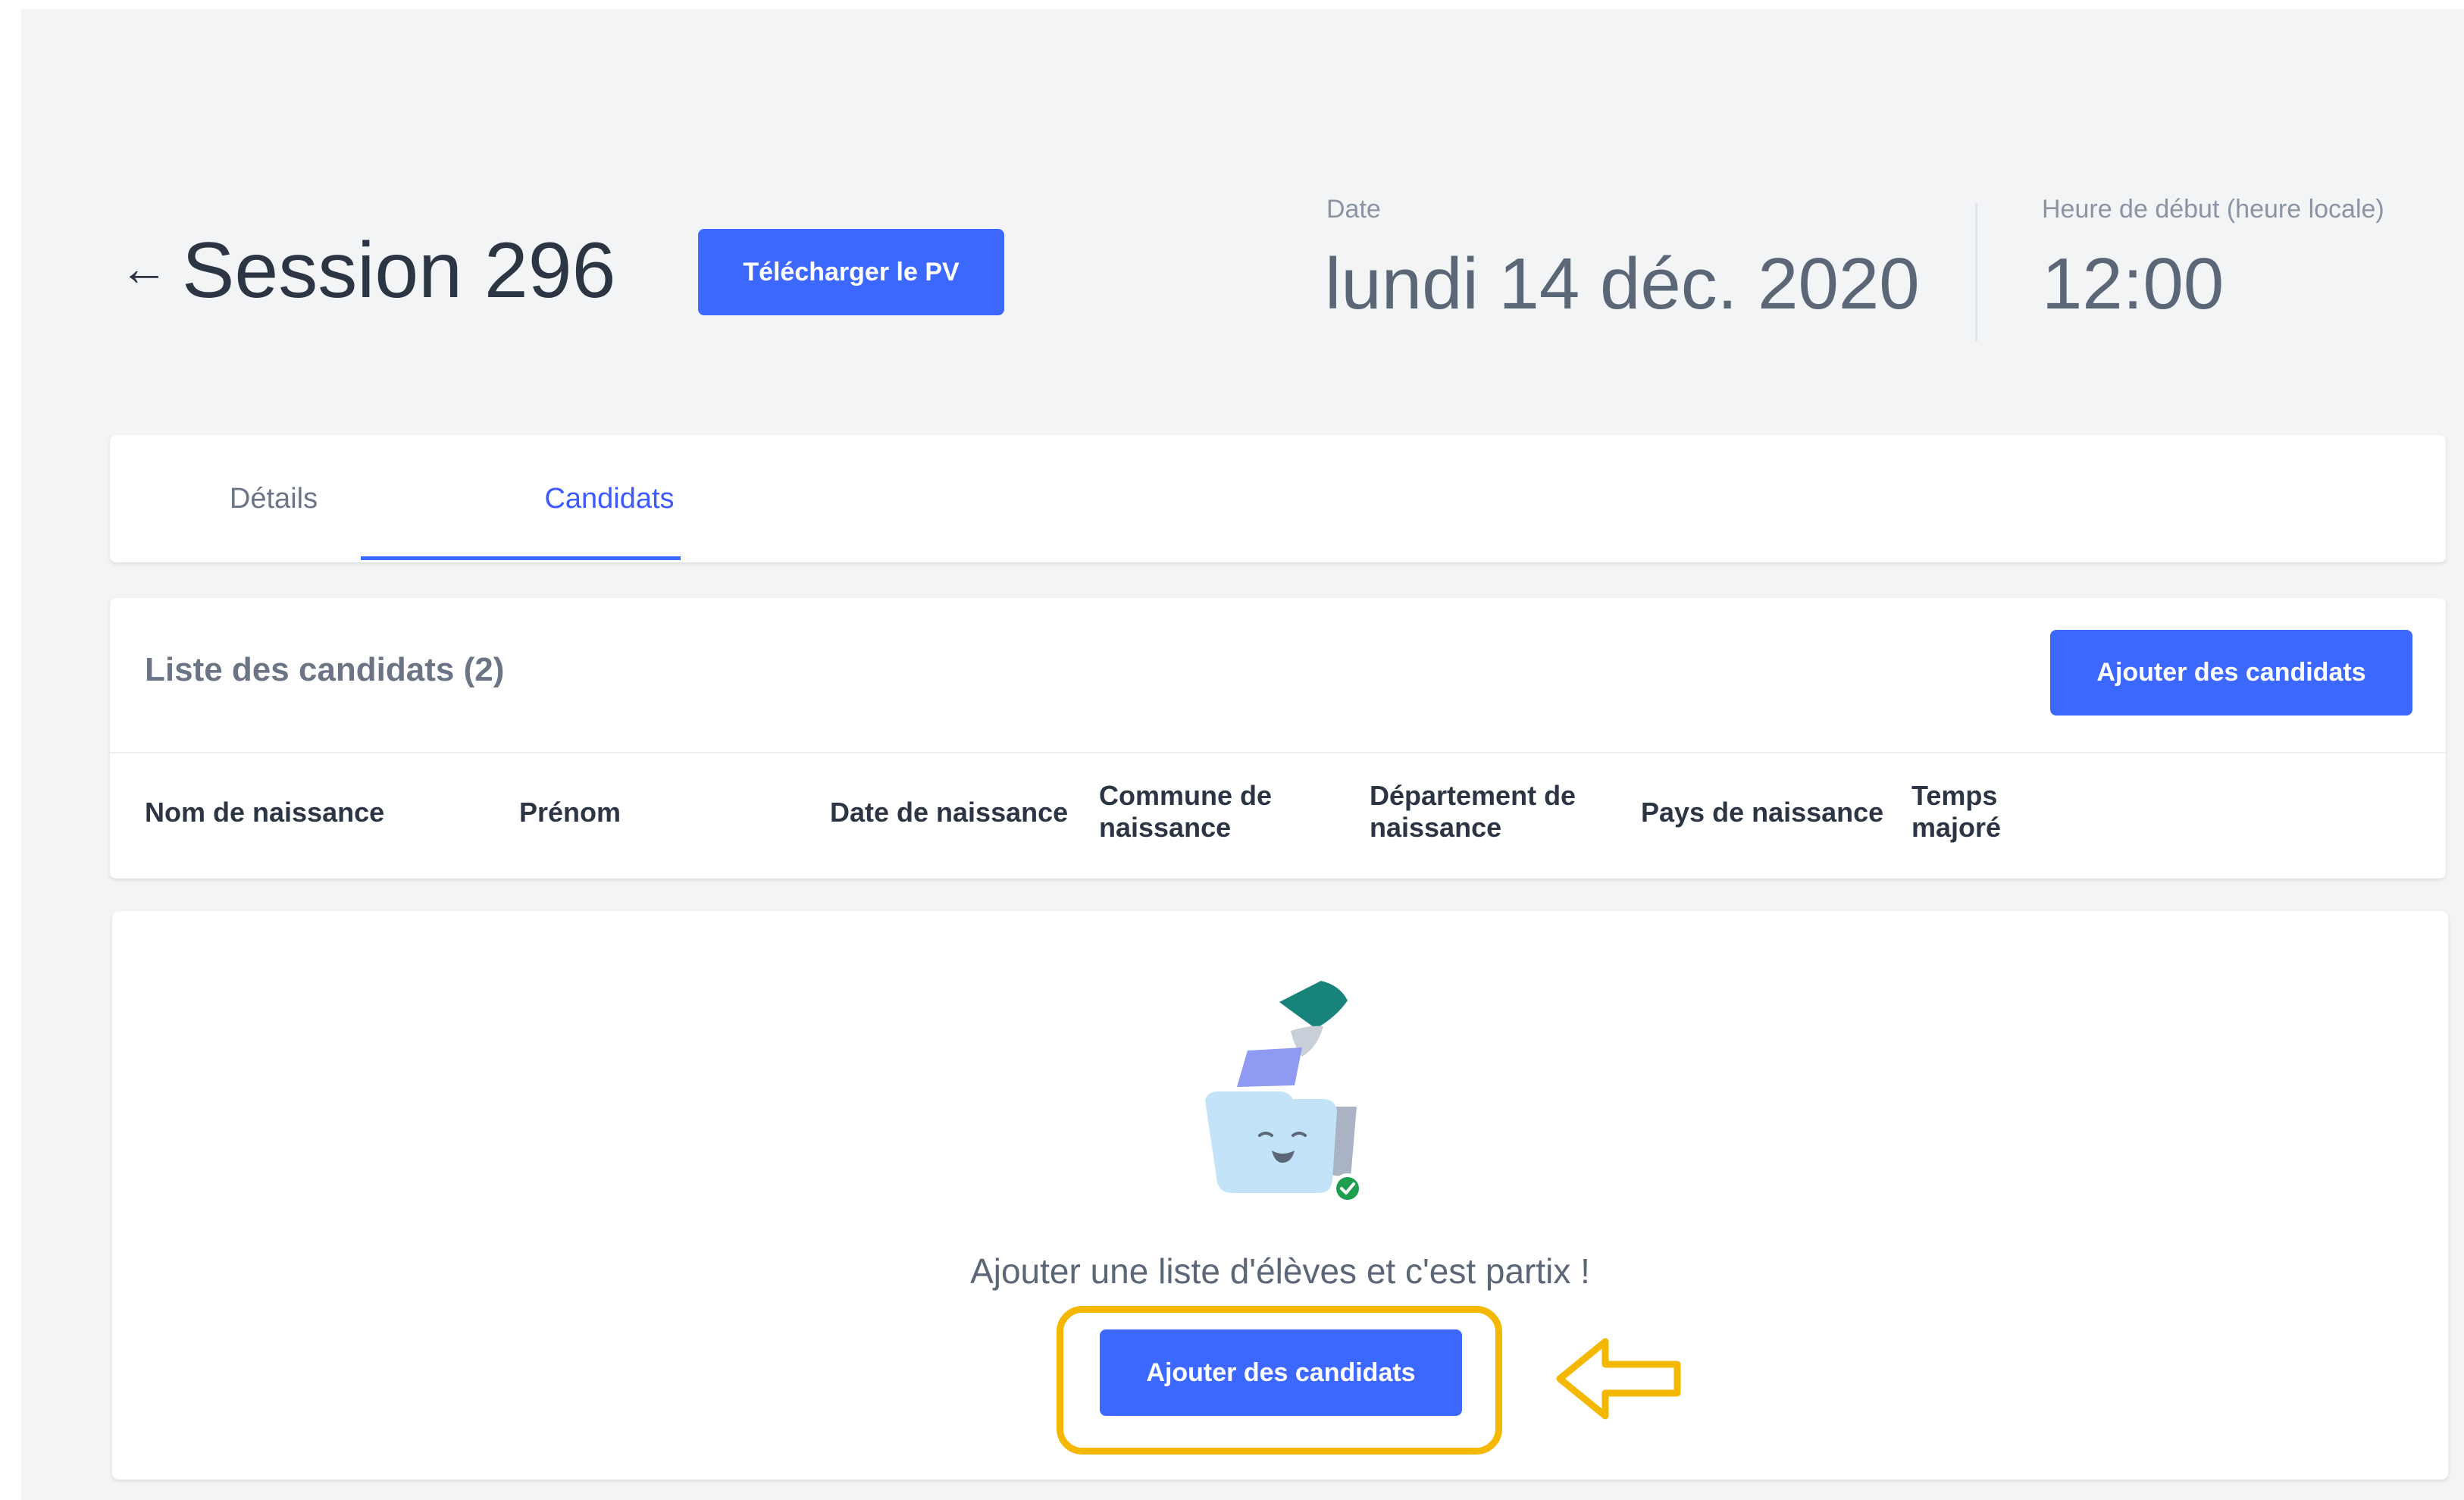  I want to click on candidates-list-title: Liste des candidats (2), so click(325, 669).